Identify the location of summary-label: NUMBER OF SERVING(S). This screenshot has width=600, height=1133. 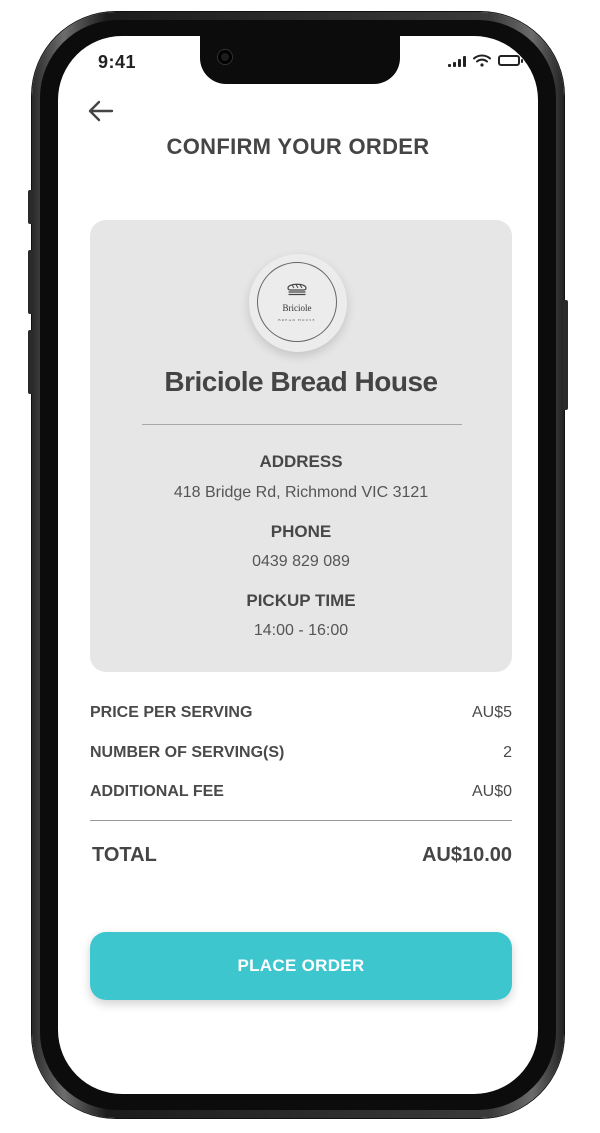
(187, 752).